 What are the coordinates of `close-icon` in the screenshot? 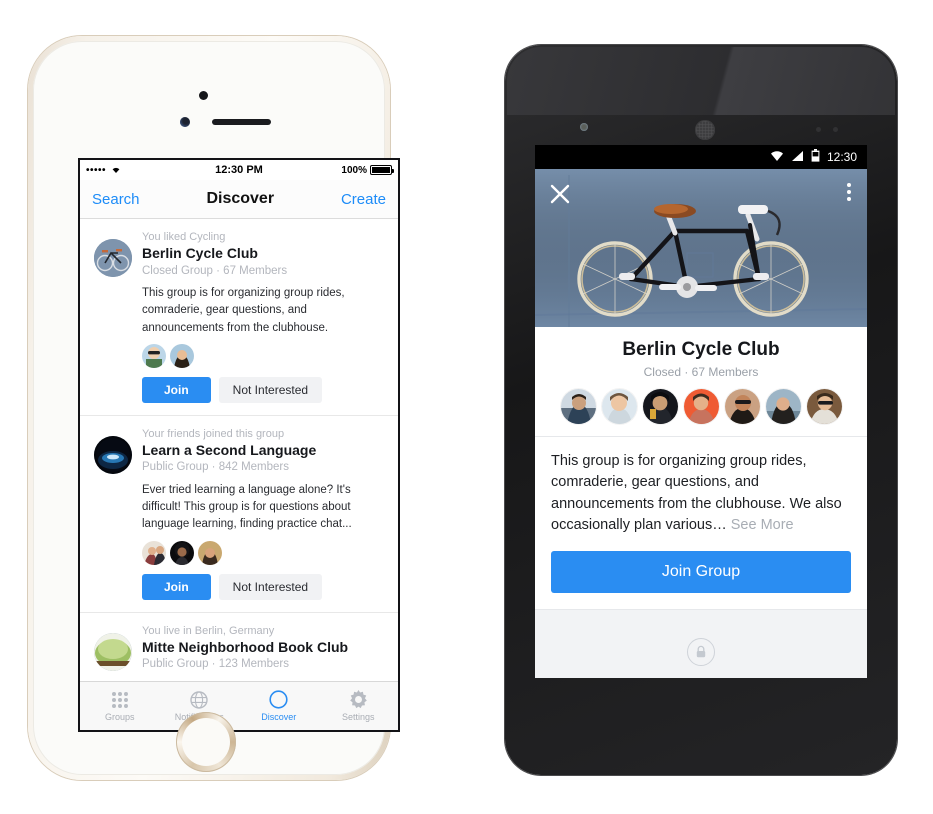 It's located at (560, 194).